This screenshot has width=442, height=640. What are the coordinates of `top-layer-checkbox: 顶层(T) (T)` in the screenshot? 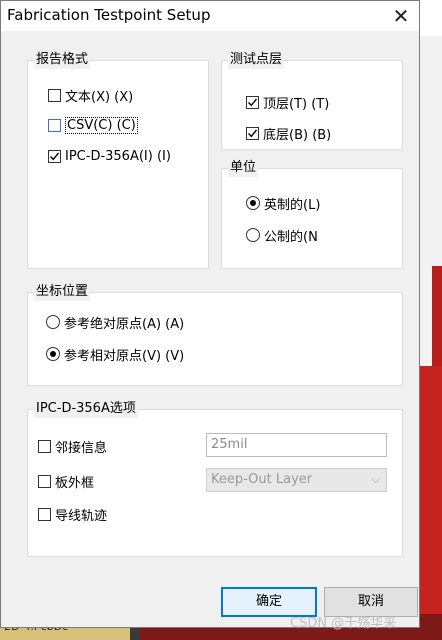 It's located at (288, 102).